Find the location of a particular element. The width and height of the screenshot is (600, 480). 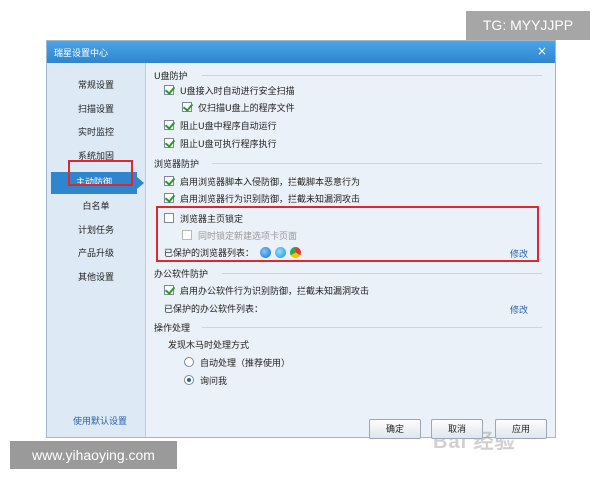

option-label: 阻止U盘中程序自动运行 is located at coordinates (228, 126).